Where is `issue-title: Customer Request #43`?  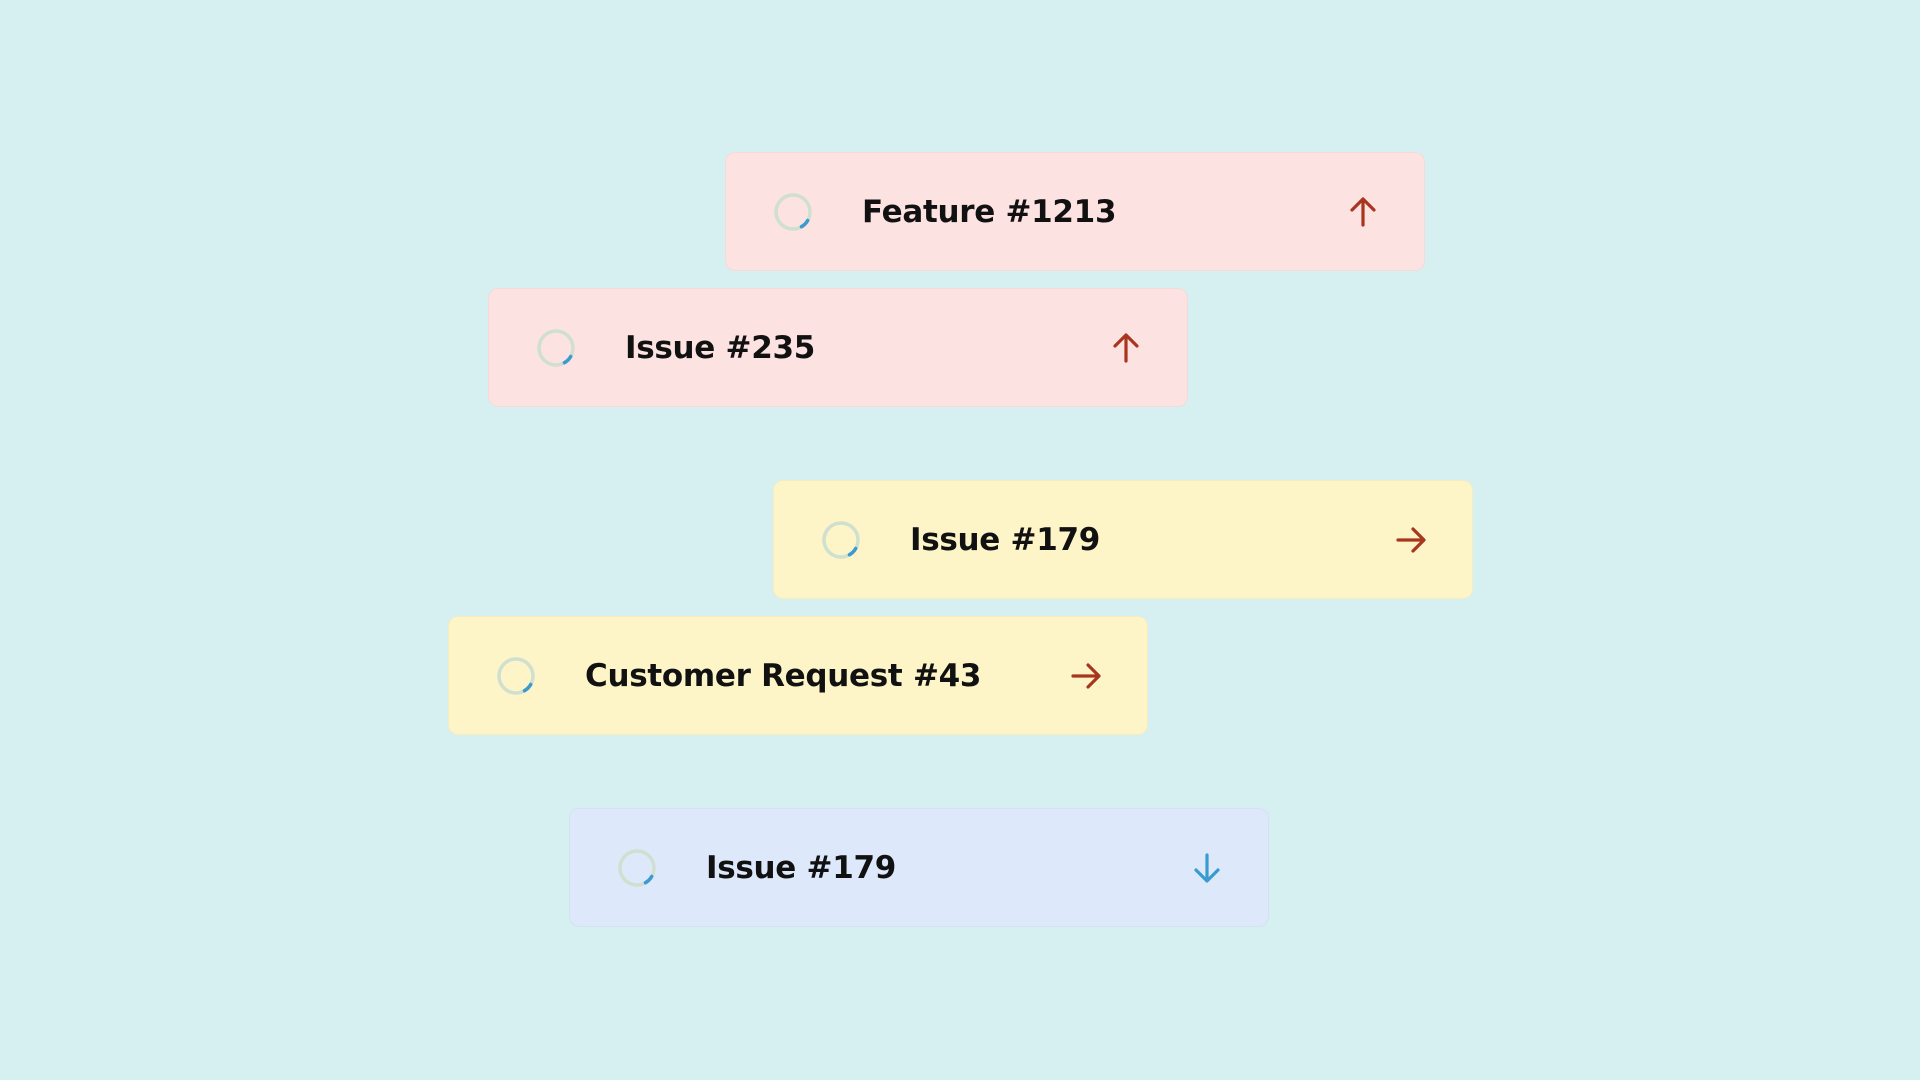 issue-title: Customer Request #43 is located at coordinates (783, 675).